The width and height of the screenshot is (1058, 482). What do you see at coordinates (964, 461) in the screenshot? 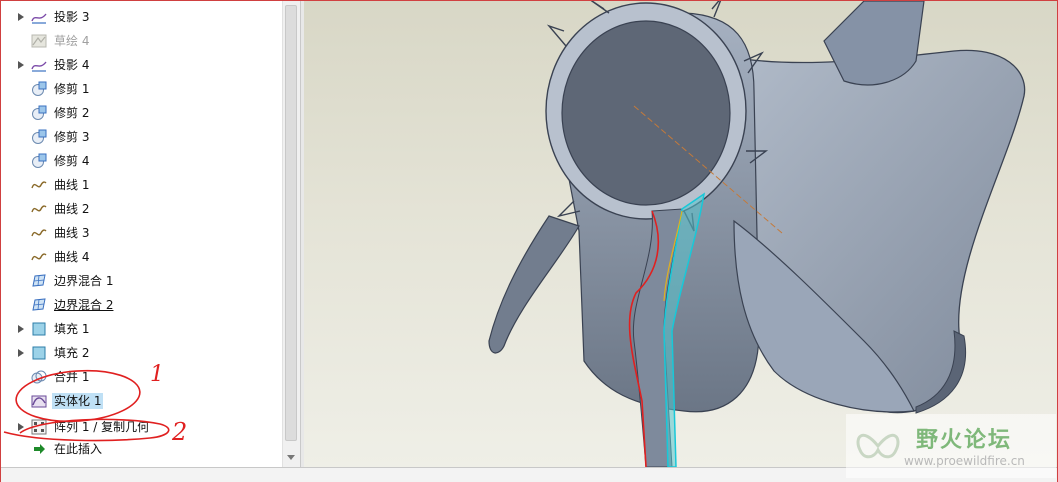
I see `watermark-url: www.proewildfire.cn` at bounding box center [964, 461].